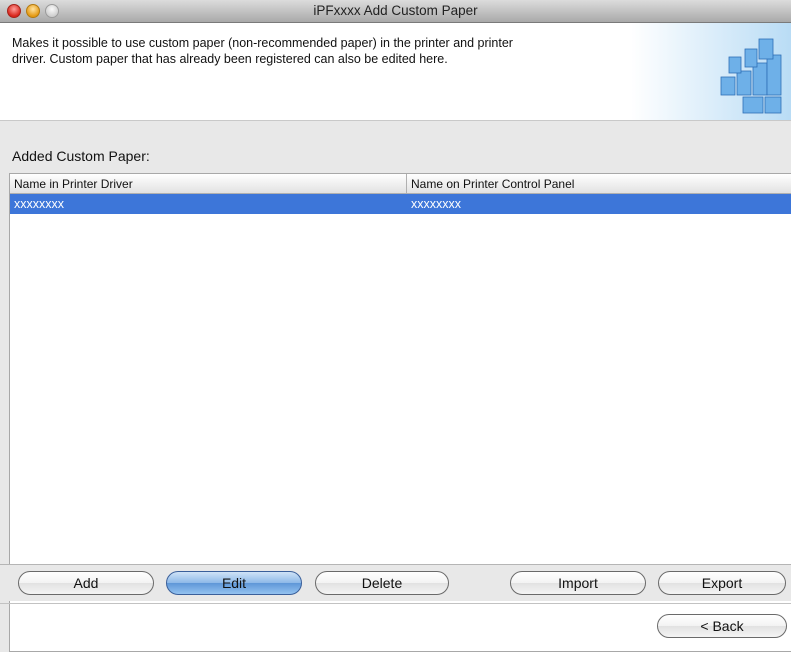 The height and width of the screenshot is (652, 791). Describe the element at coordinates (81, 156) in the screenshot. I see `list-label: Added Custom Paper:` at that location.